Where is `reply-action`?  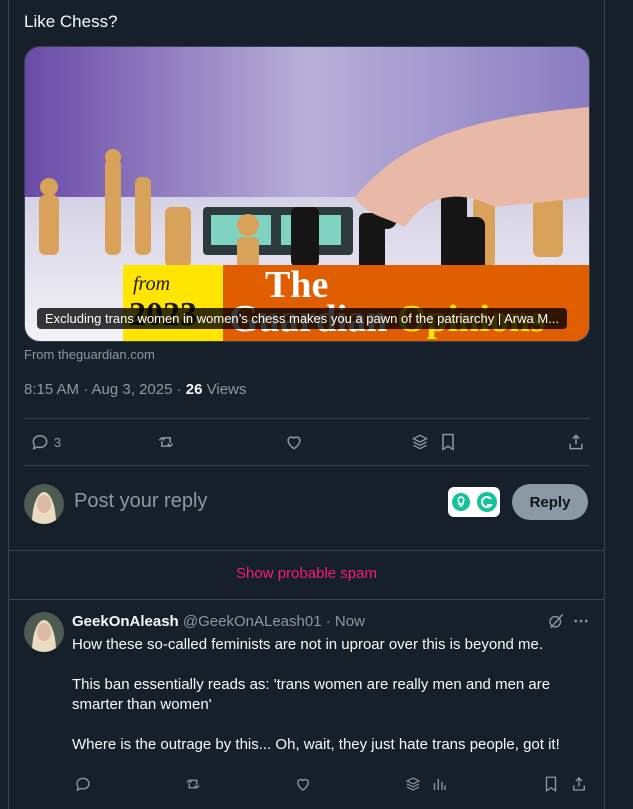
reply-action is located at coordinates (83, 784).